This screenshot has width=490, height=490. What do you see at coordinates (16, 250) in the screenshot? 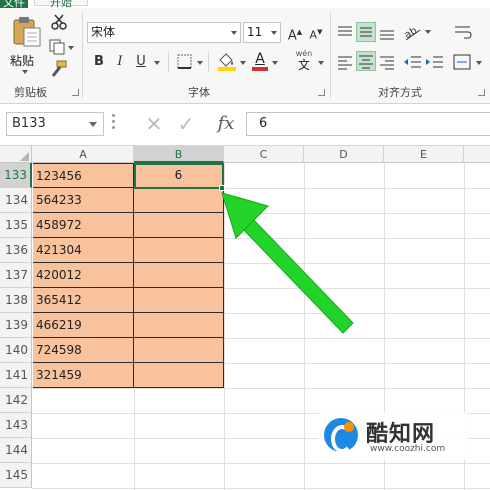
I see `row-header: 136` at bounding box center [16, 250].